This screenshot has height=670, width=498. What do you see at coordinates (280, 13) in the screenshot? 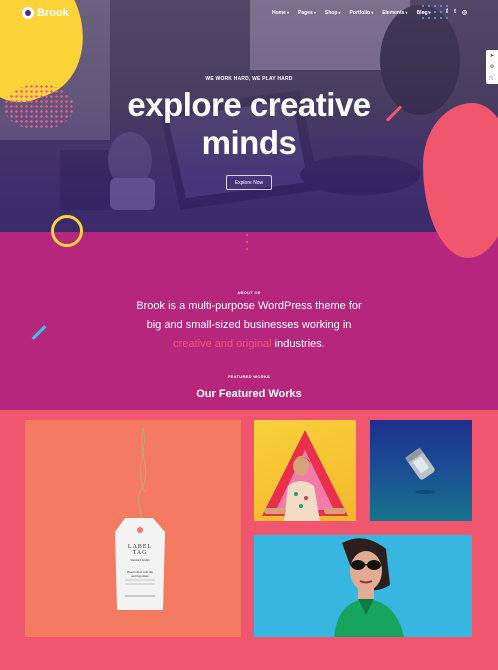
I see `menu-item-home: Home` at bounding box center [280, 13].